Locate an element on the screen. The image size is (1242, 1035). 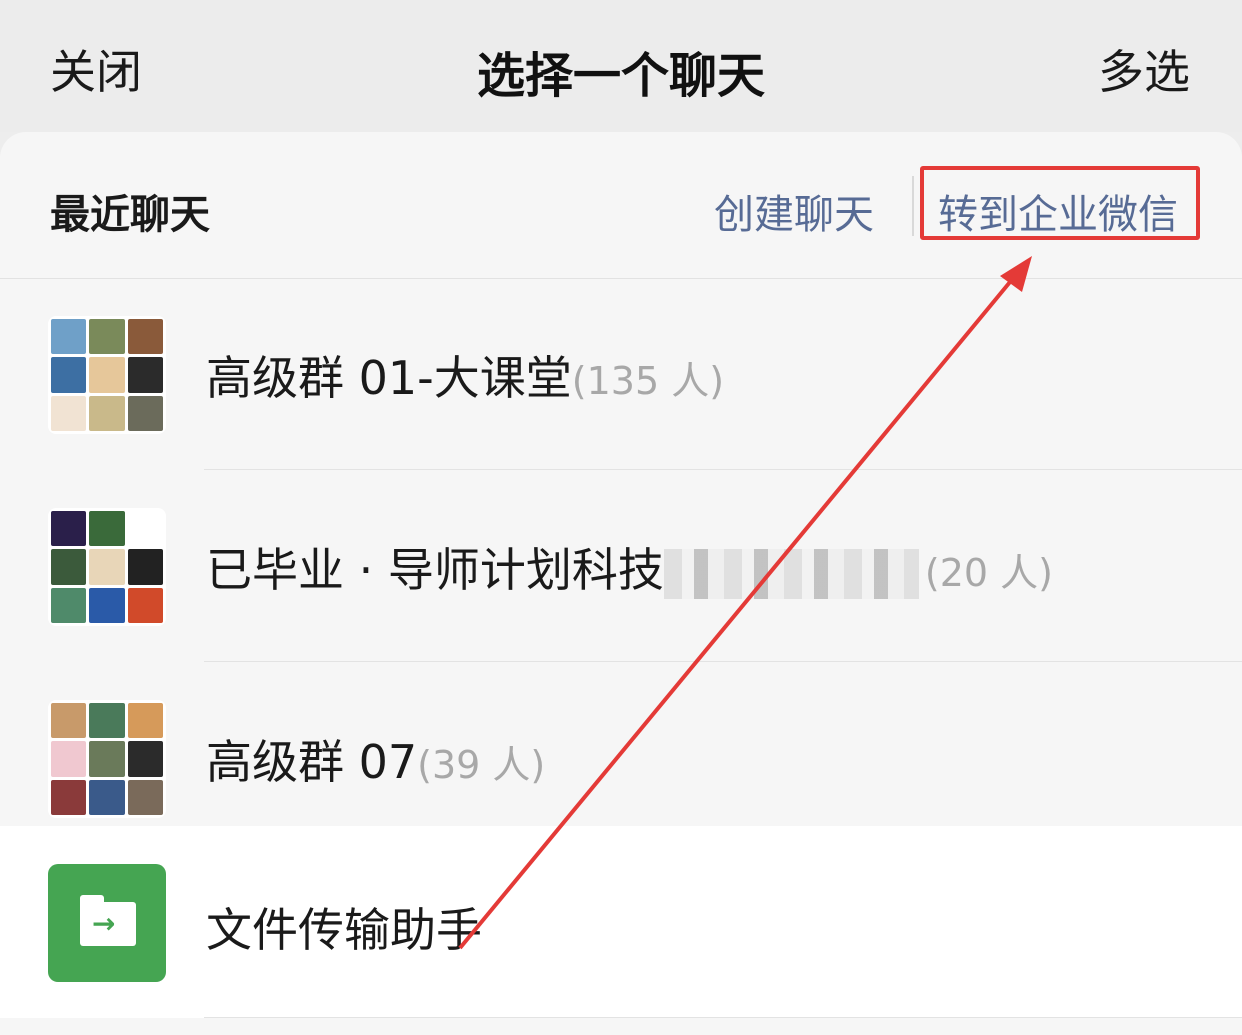
top-bar: 关闭 选择一个聊天 多选 is located at coordinates (621, 66).